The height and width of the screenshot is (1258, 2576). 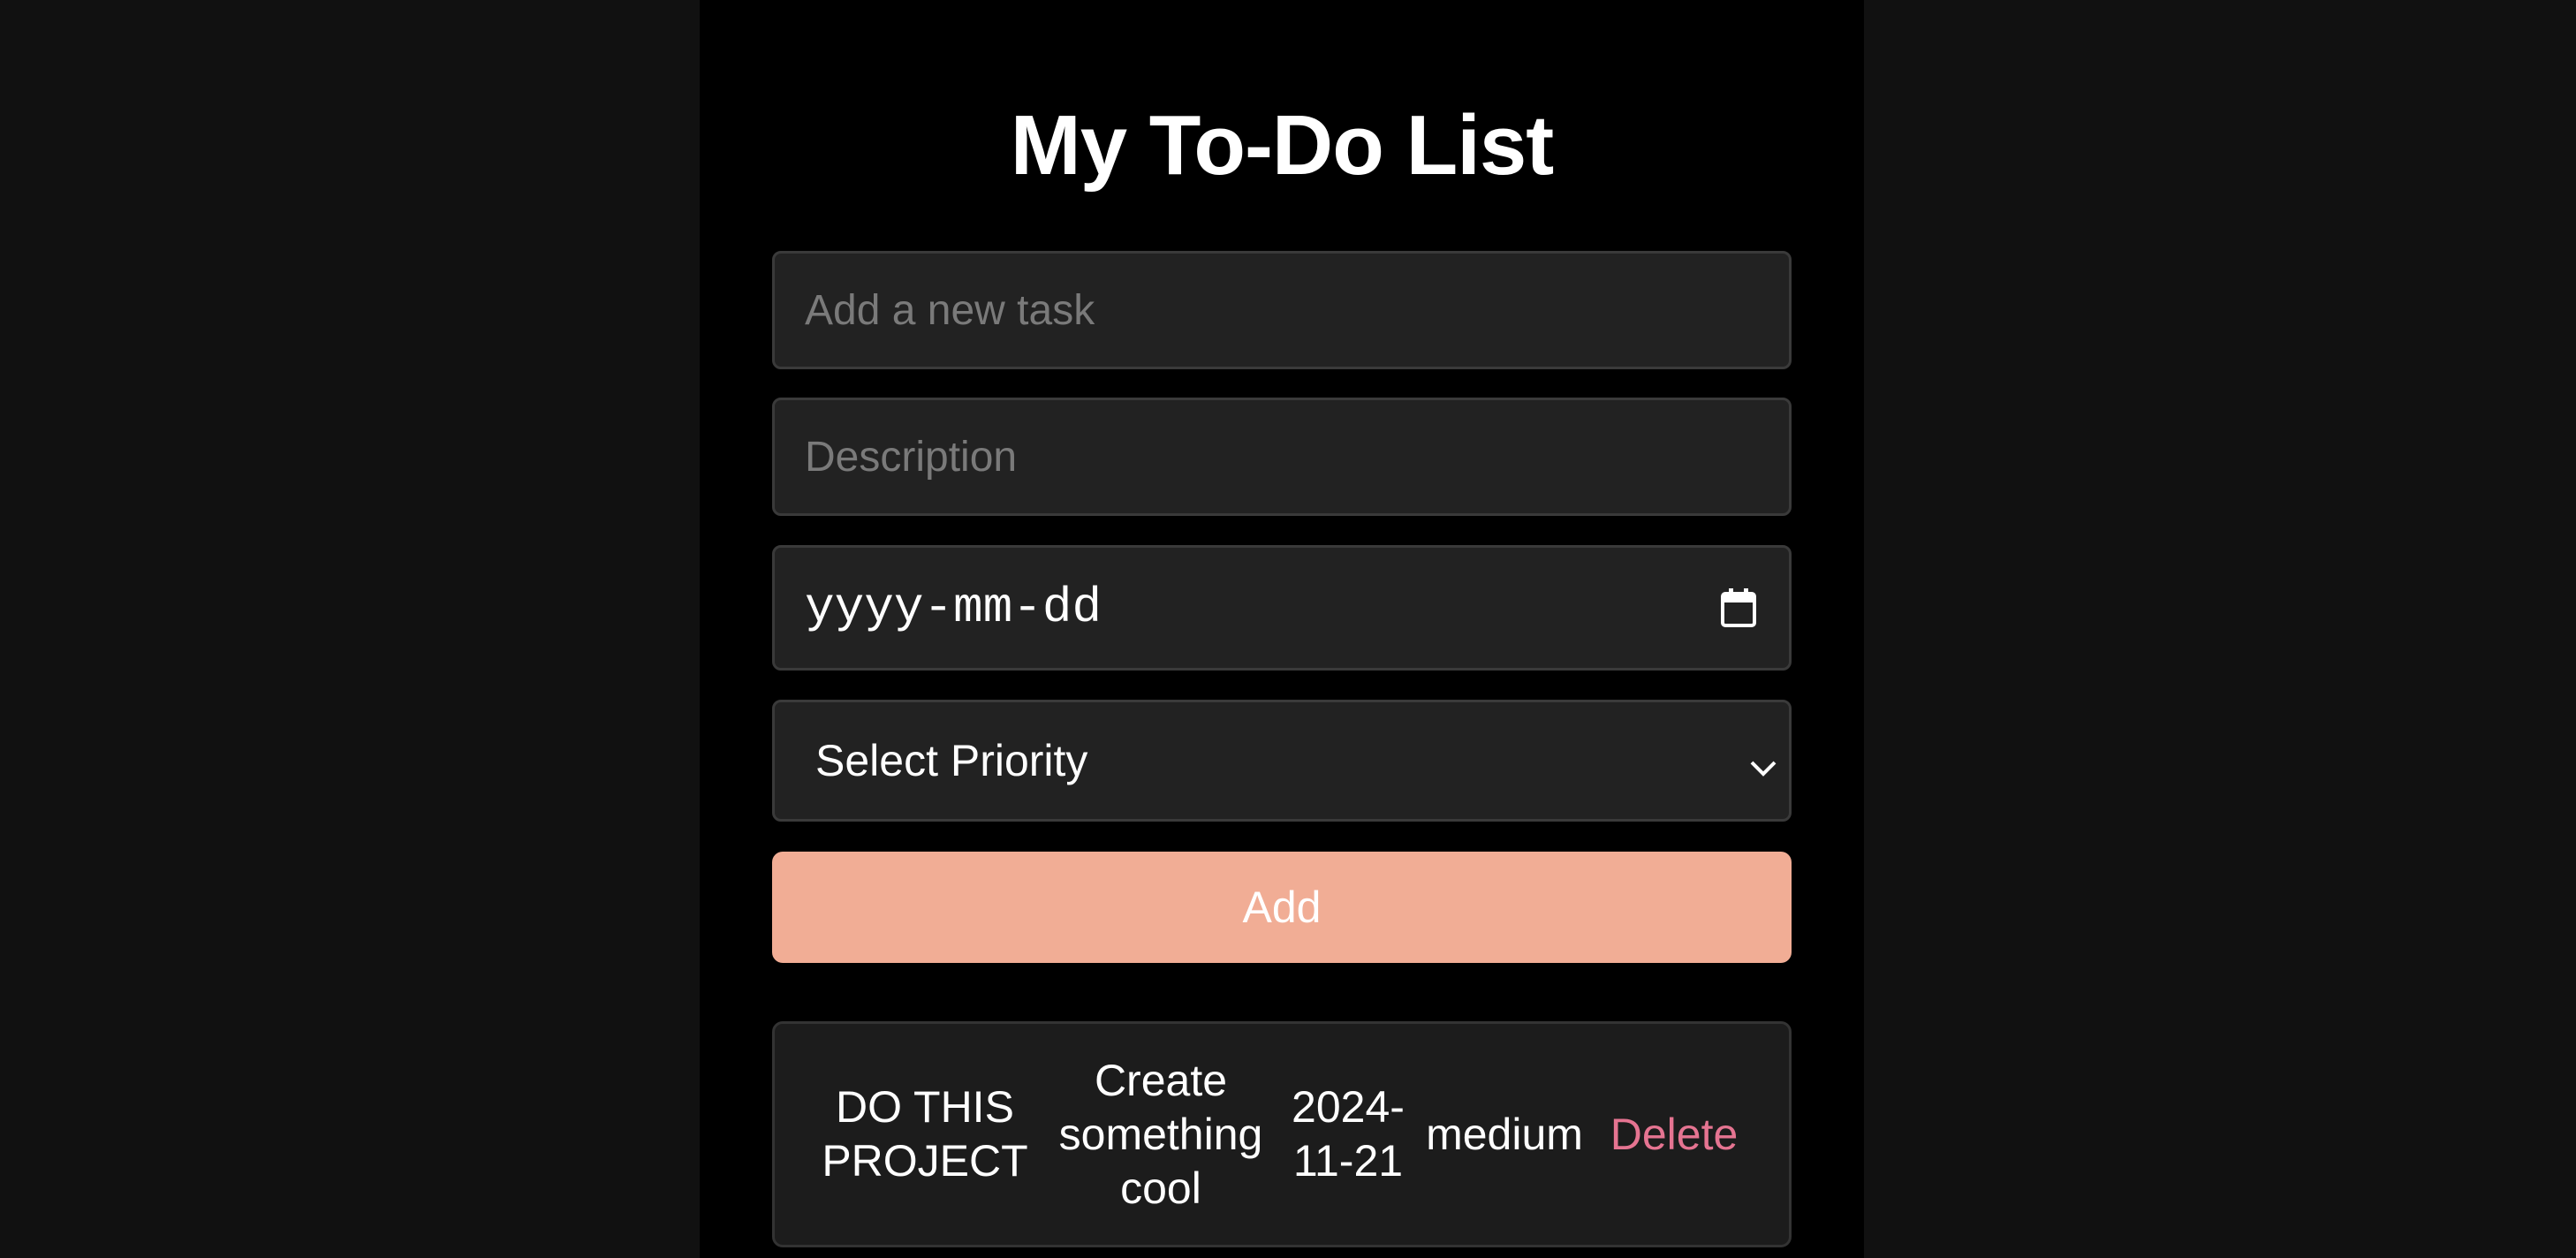 What do you see at coordinates (1763, 763) in the screenshot?
I see `chevron-down-icon` at bounding box center [1763, 763].